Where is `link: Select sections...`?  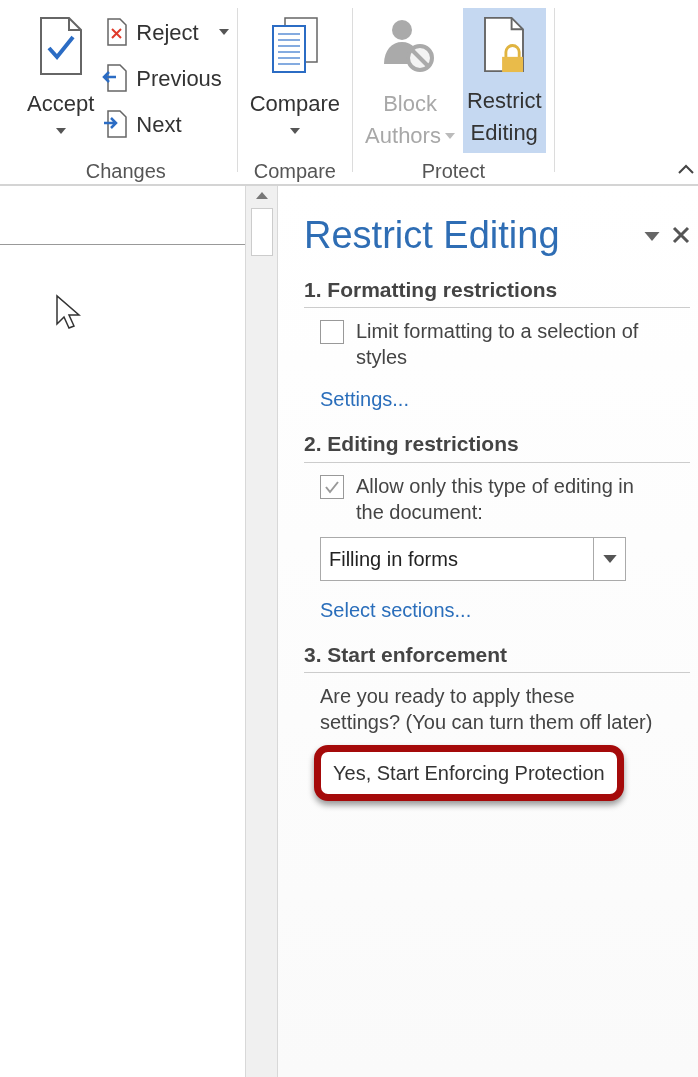
link: Select sections... is located at coordinates (493, 609).